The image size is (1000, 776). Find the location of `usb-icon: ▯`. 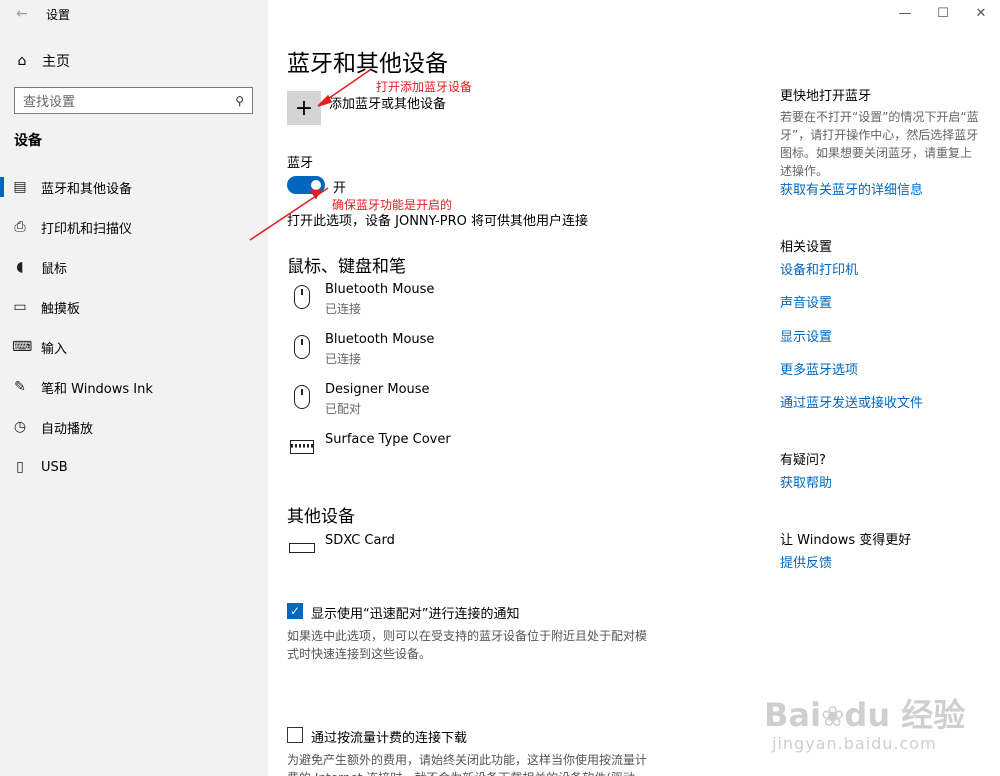

usb-icon: ▯ is located at coordinates (20, 467).